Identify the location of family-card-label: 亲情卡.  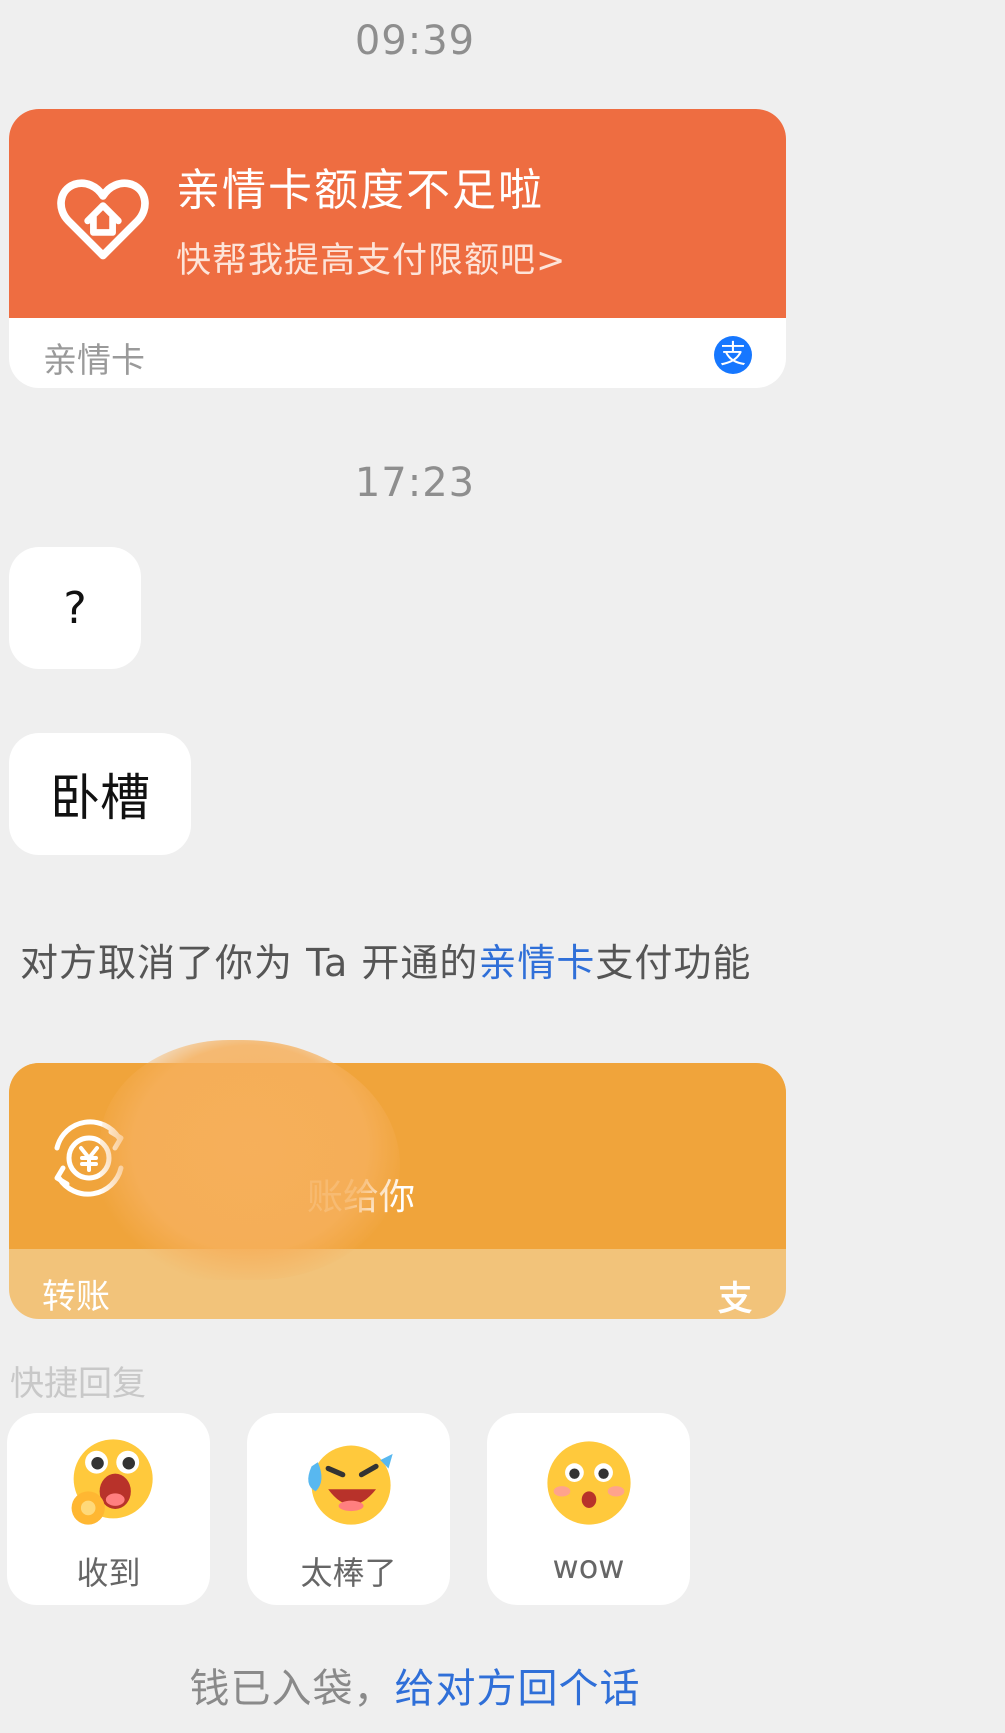
(94, 361).